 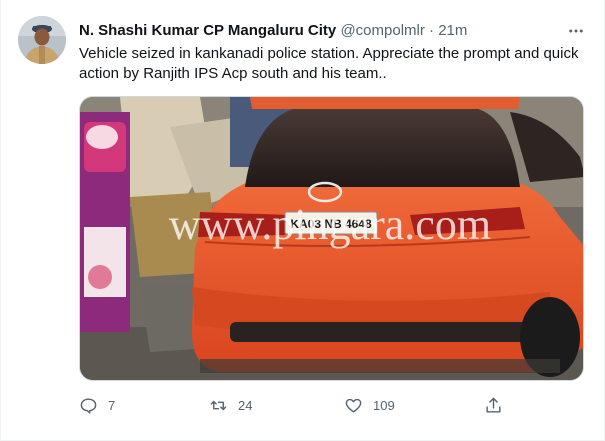 I want to click on retweet-button: 24, so click(x=230, y=405).